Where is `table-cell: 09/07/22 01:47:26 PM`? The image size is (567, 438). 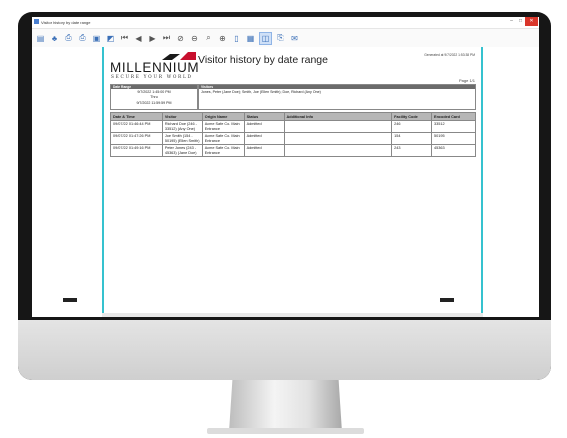
table-cell: 09/07/22 01:47:26 PM is located at coordinates (136, 138).